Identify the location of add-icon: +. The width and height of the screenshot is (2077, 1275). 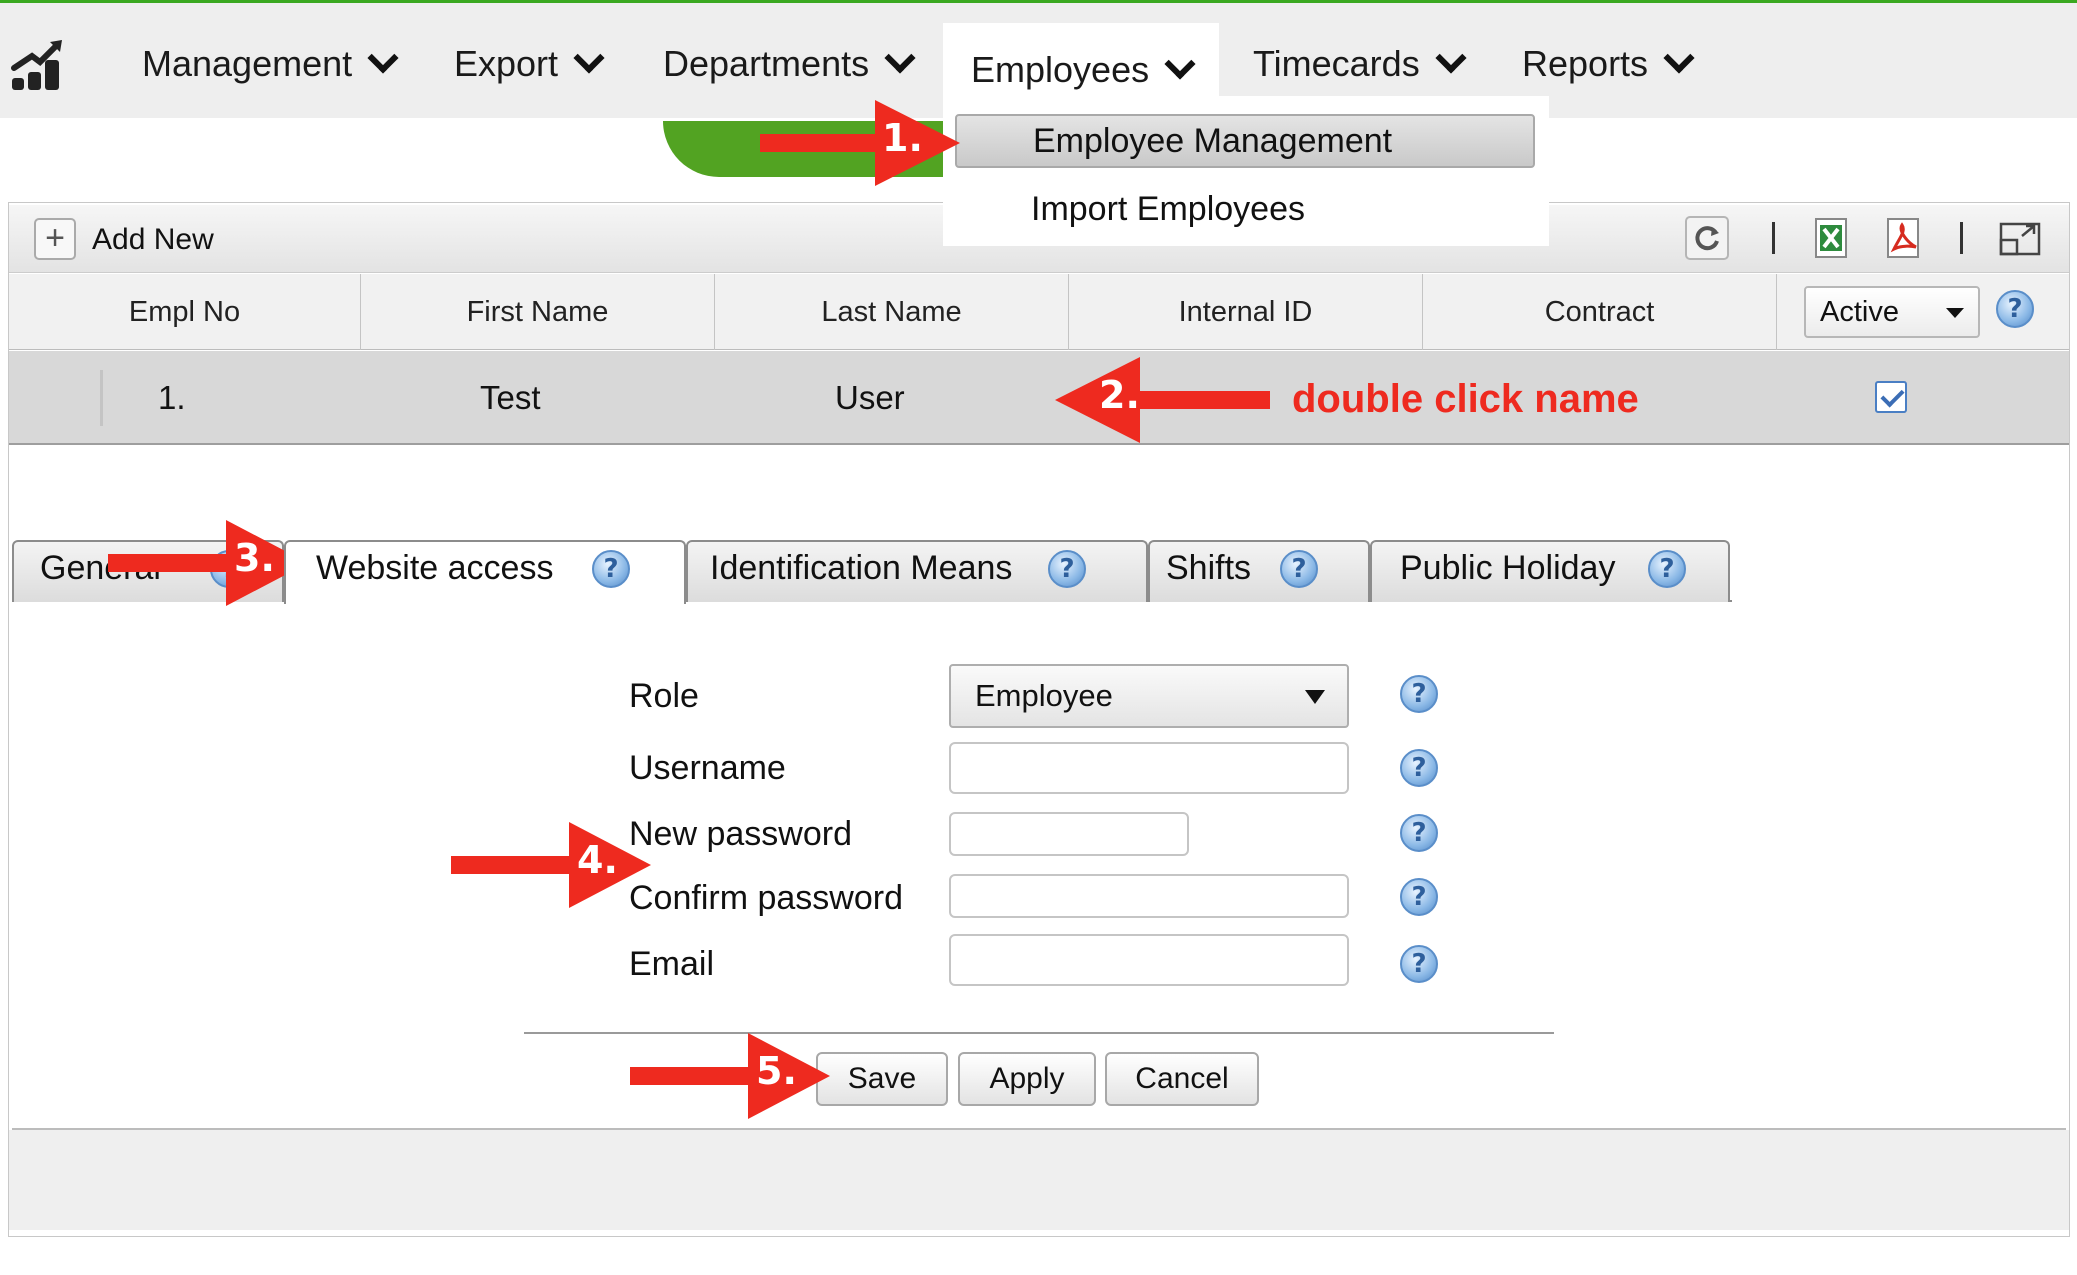
(55, 239).